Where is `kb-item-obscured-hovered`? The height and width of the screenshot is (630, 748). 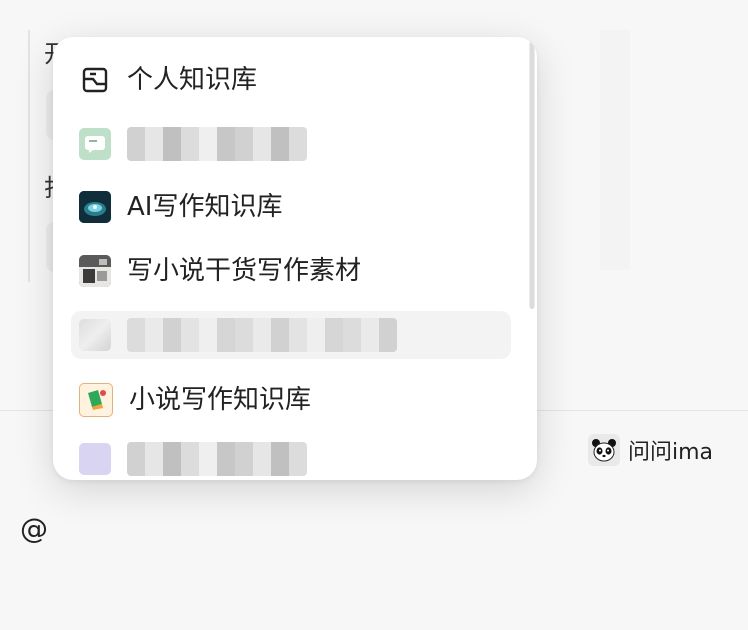 kb-item-obscured-hovered is located at coordinates (291, 335).